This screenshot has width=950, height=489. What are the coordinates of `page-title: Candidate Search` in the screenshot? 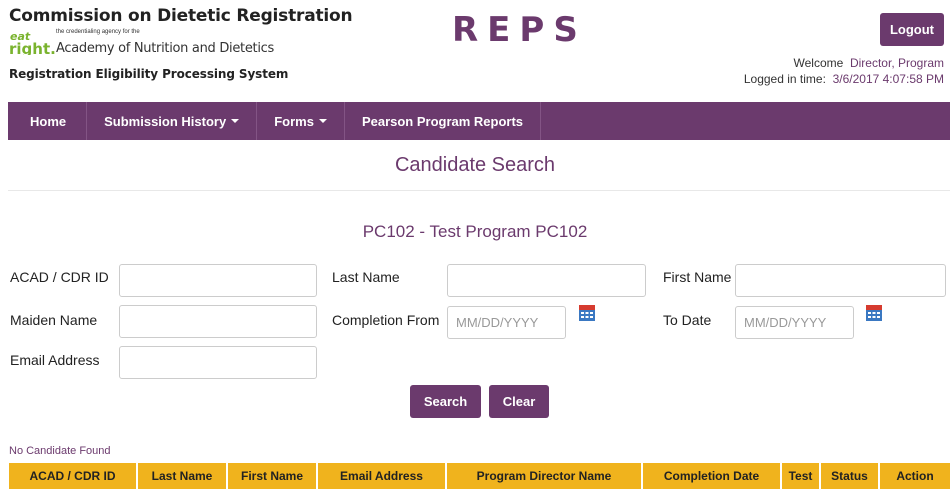 It's located at (475, 165).